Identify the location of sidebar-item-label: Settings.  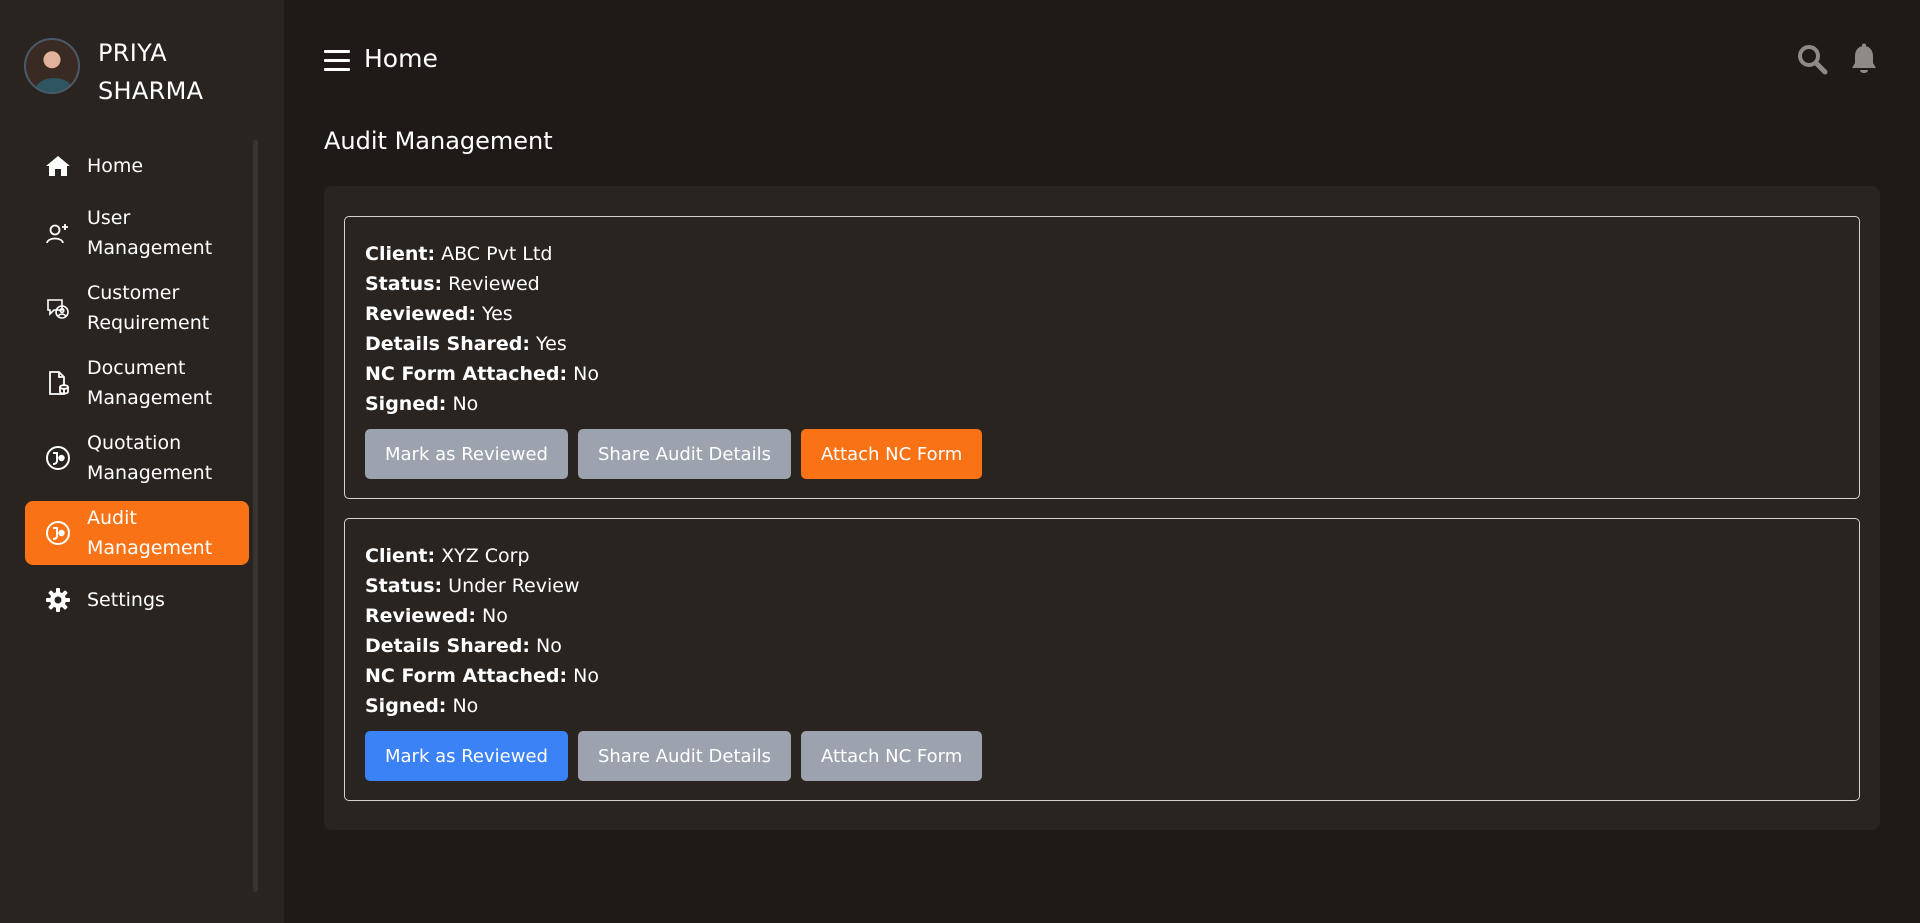
(126, 600).